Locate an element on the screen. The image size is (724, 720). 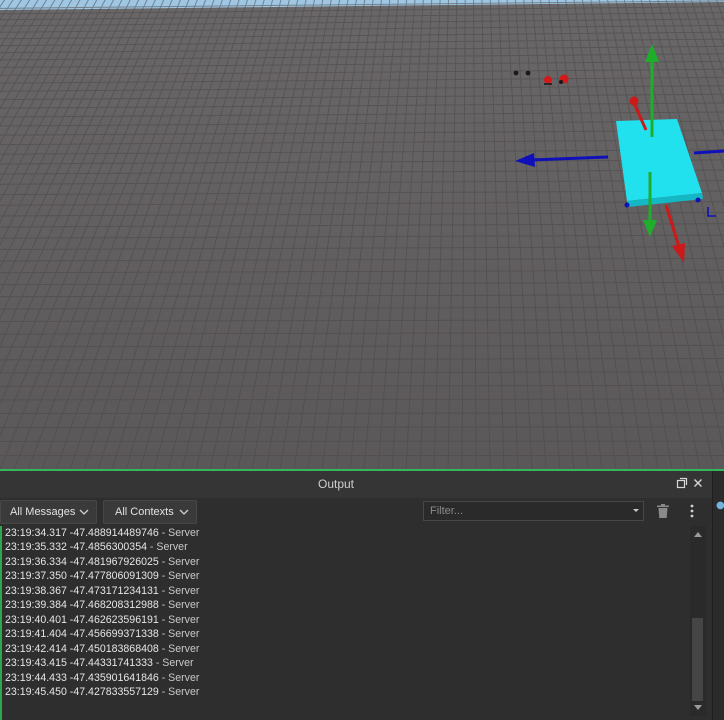
log-value: -47.456699371338 is located at coordinates (112, 634).